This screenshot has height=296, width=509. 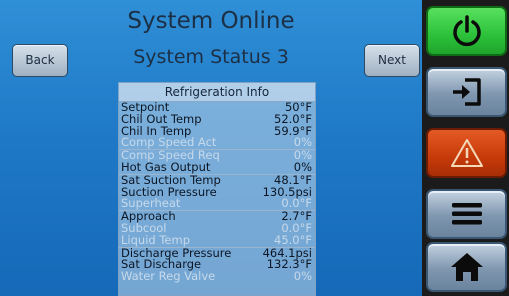 I want to click on row-value: 0%, so click(x=302, y=276).